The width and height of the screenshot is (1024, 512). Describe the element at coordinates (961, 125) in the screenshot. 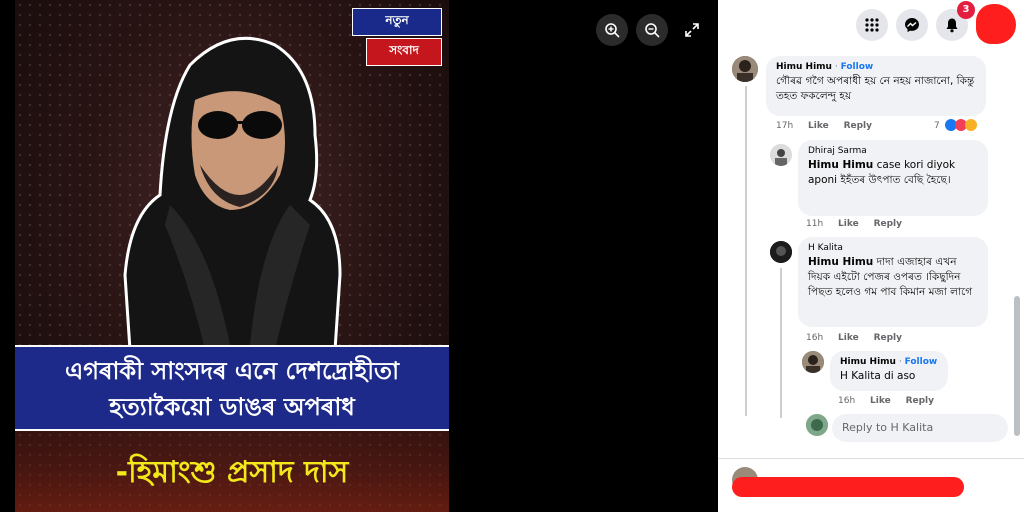

I see `reaction-icons` at that location.